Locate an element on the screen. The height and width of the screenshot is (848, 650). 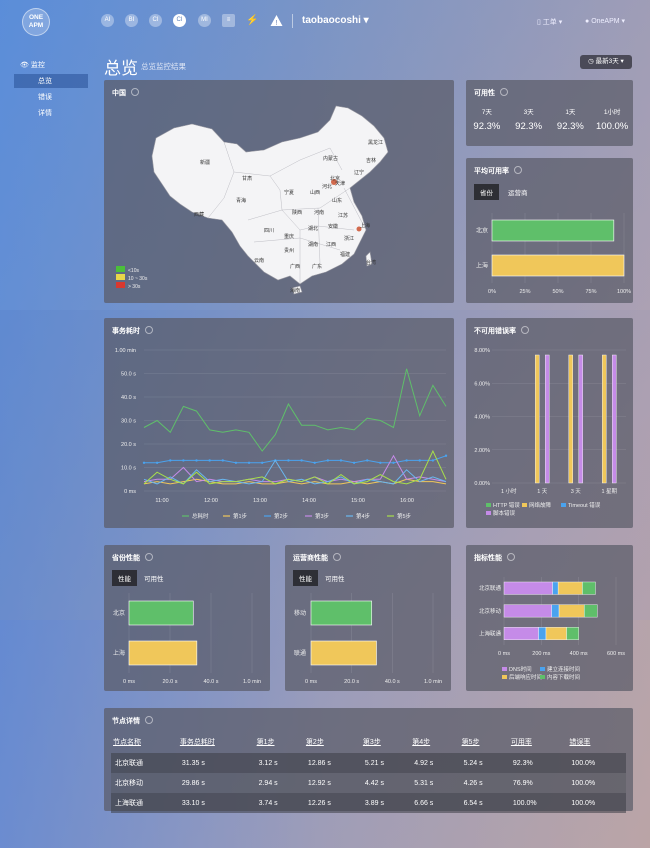
tick-label: 100% is located at coordinates (624, 292).